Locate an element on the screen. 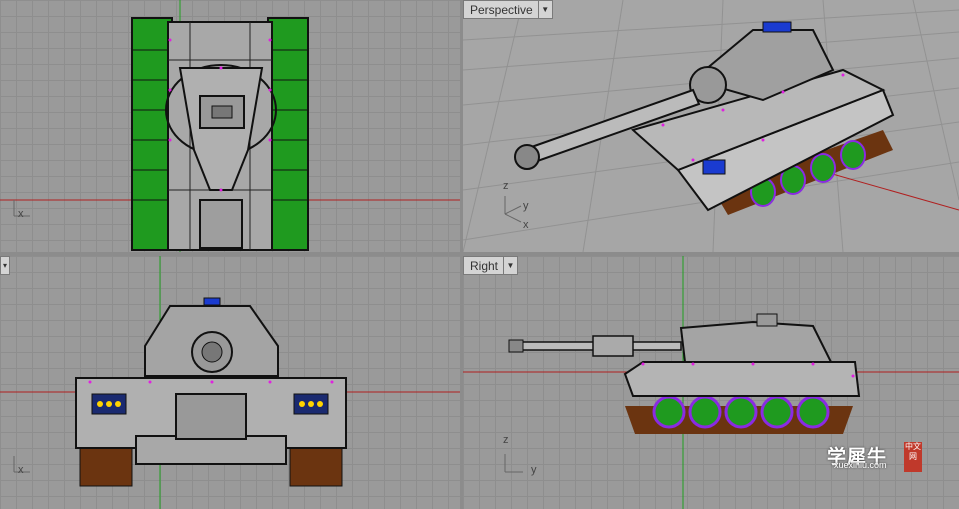  chevron-down-icon: ▾ is located at coordinates (5, 265).